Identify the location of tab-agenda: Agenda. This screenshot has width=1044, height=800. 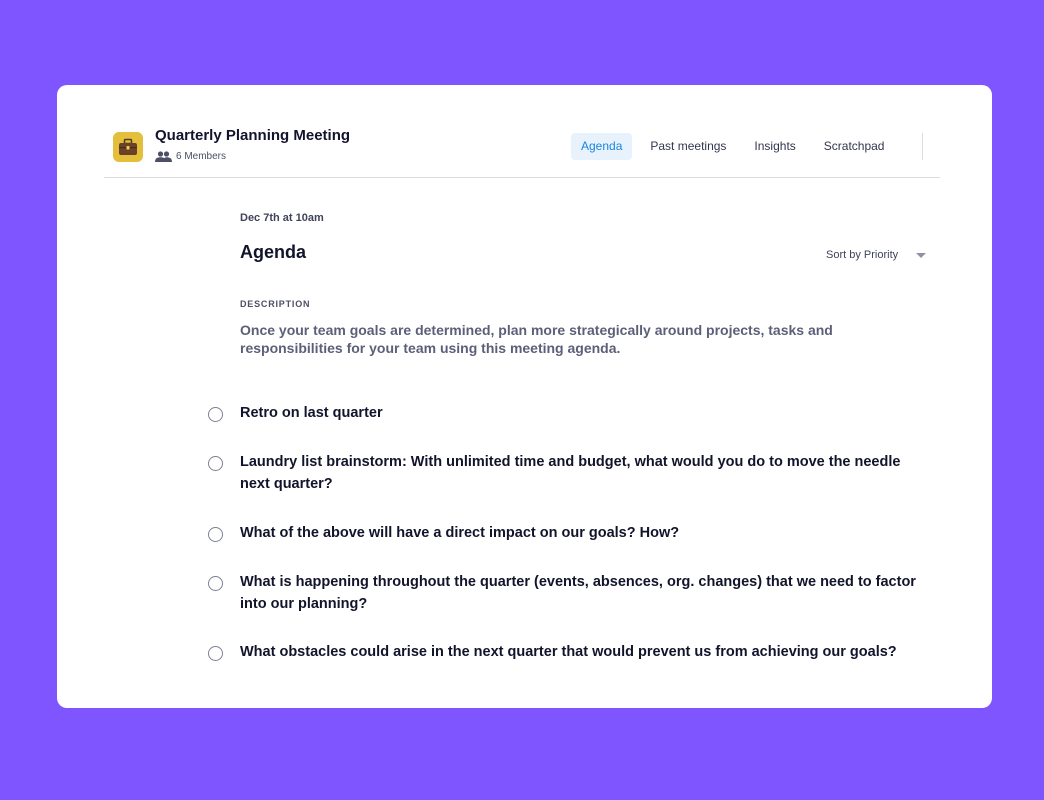
(602, 146).